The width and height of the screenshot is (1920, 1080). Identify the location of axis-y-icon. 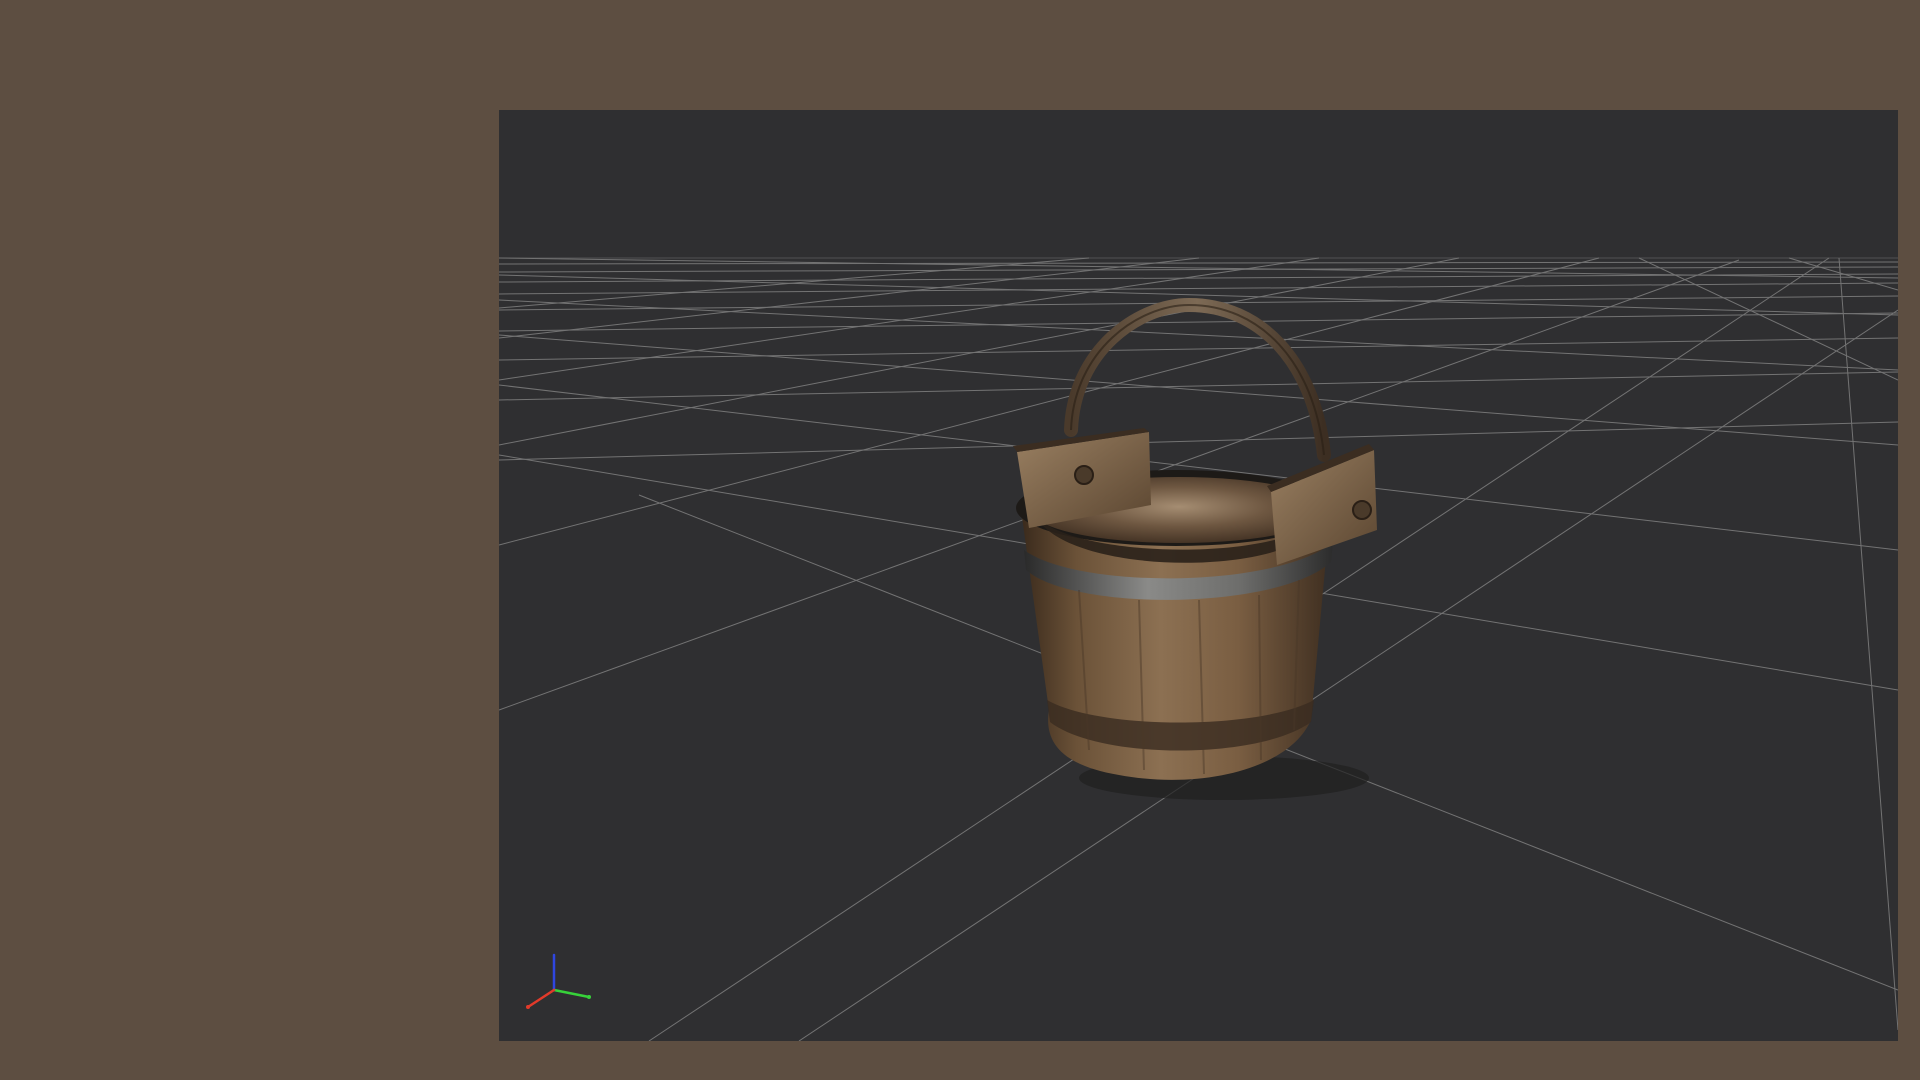
(571, 993).